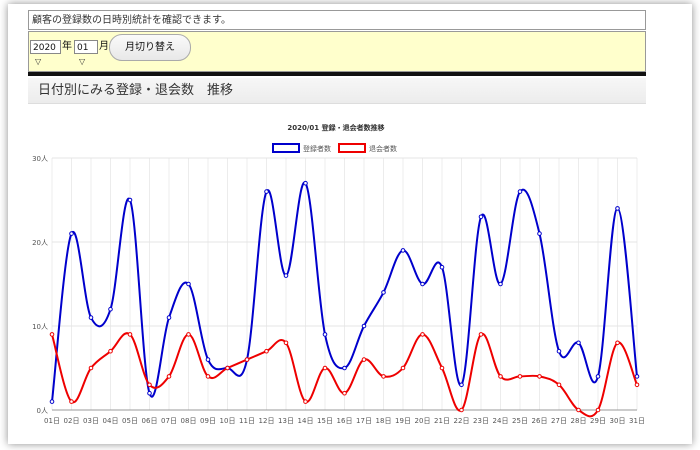 This screenshot has height=450, width=700. I want to click on x-tick-label: 27日, so click(559, 421).